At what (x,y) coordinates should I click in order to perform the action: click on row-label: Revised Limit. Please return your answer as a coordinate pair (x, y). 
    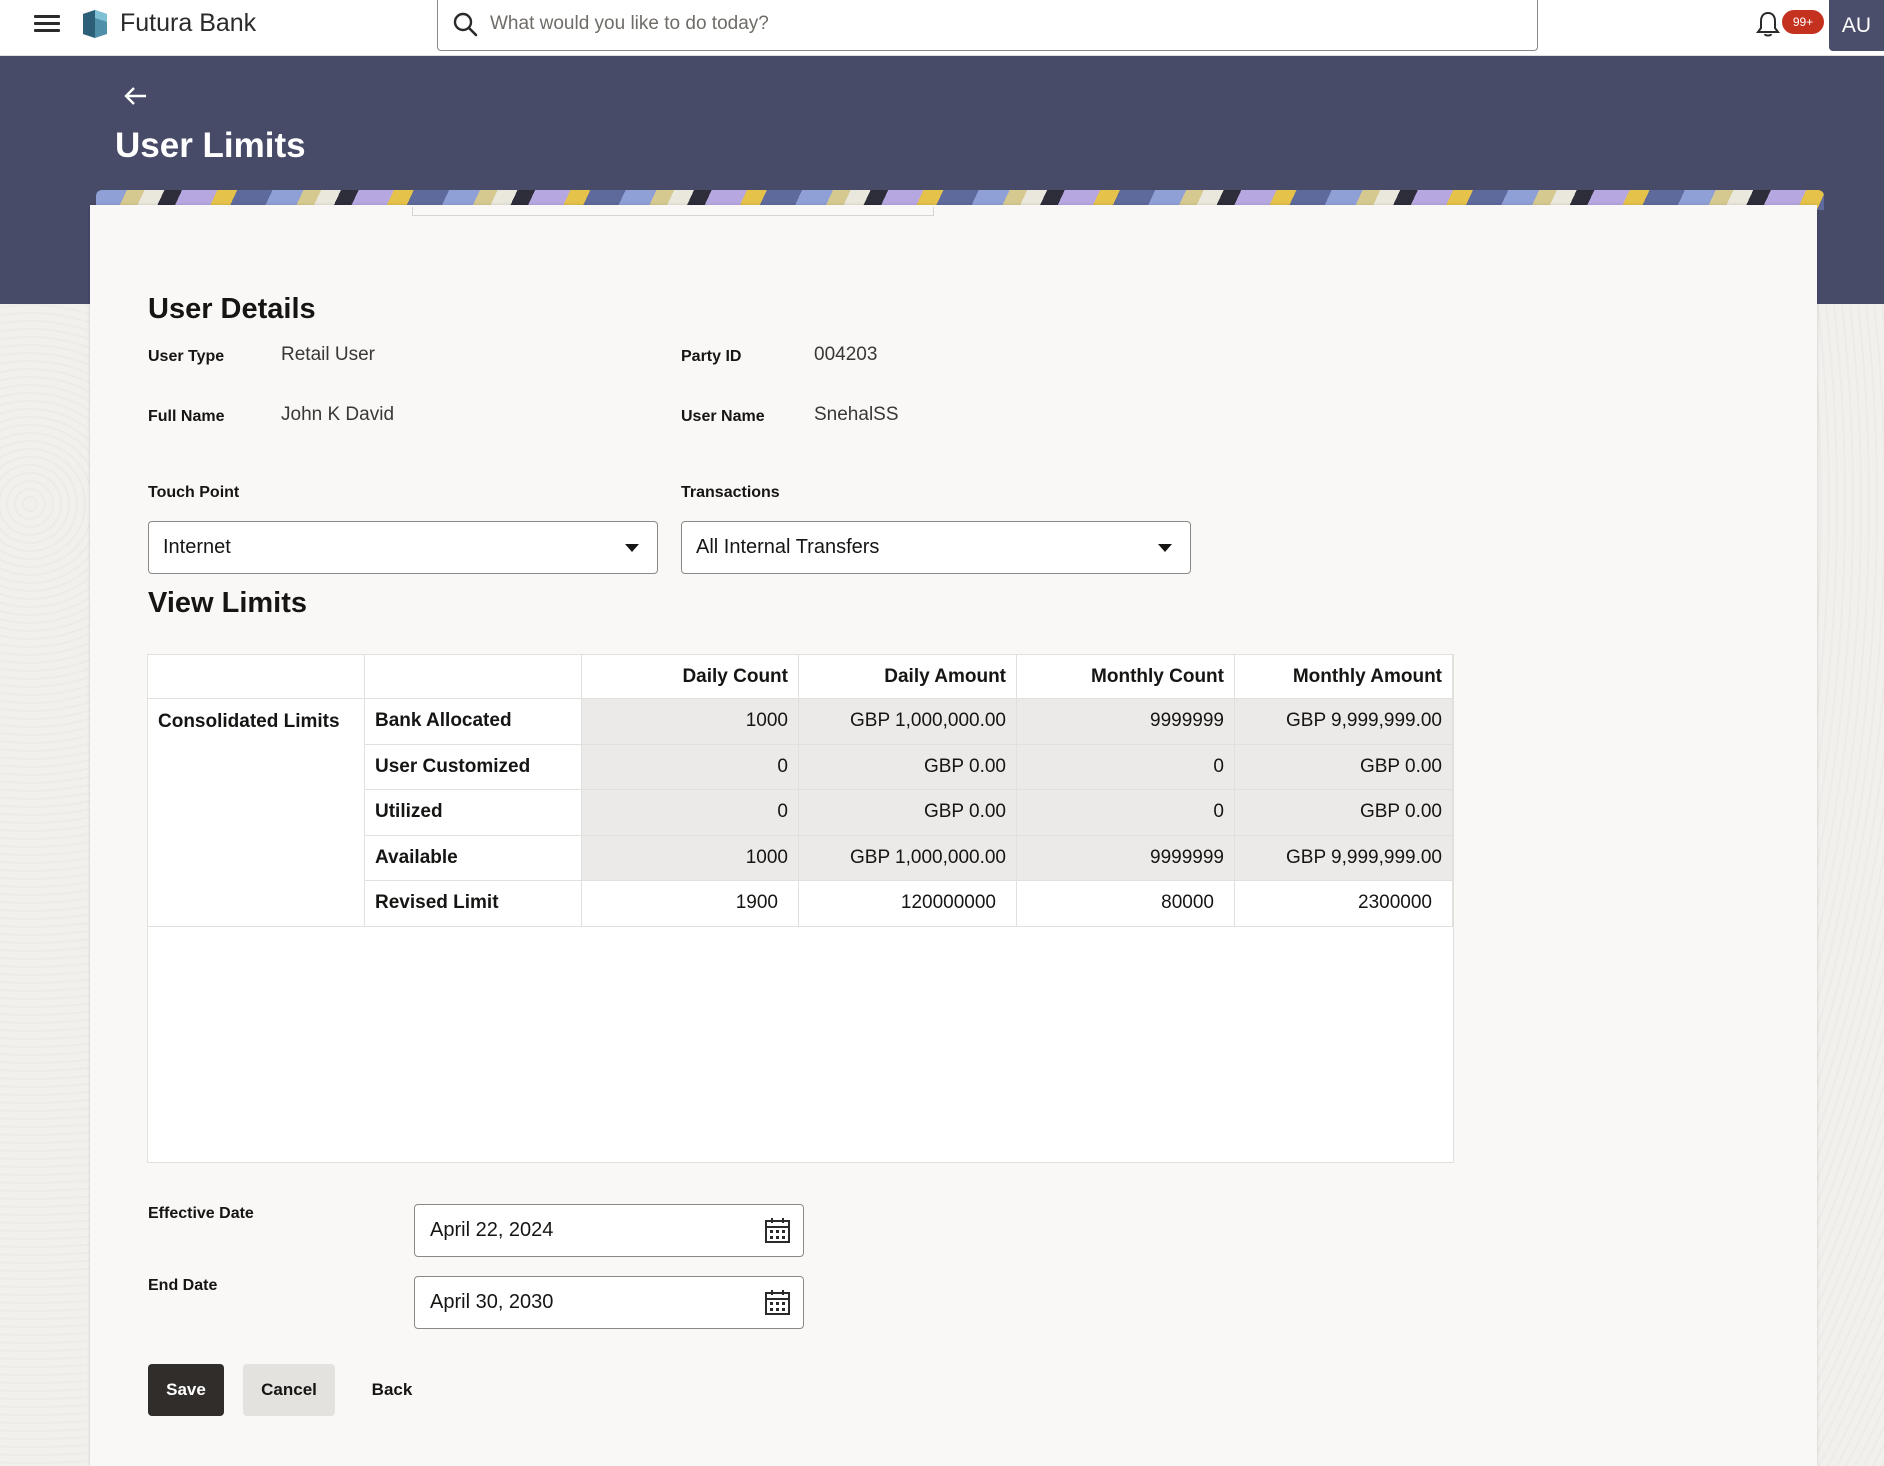
    Looking at the image, I should click on (473, 903).